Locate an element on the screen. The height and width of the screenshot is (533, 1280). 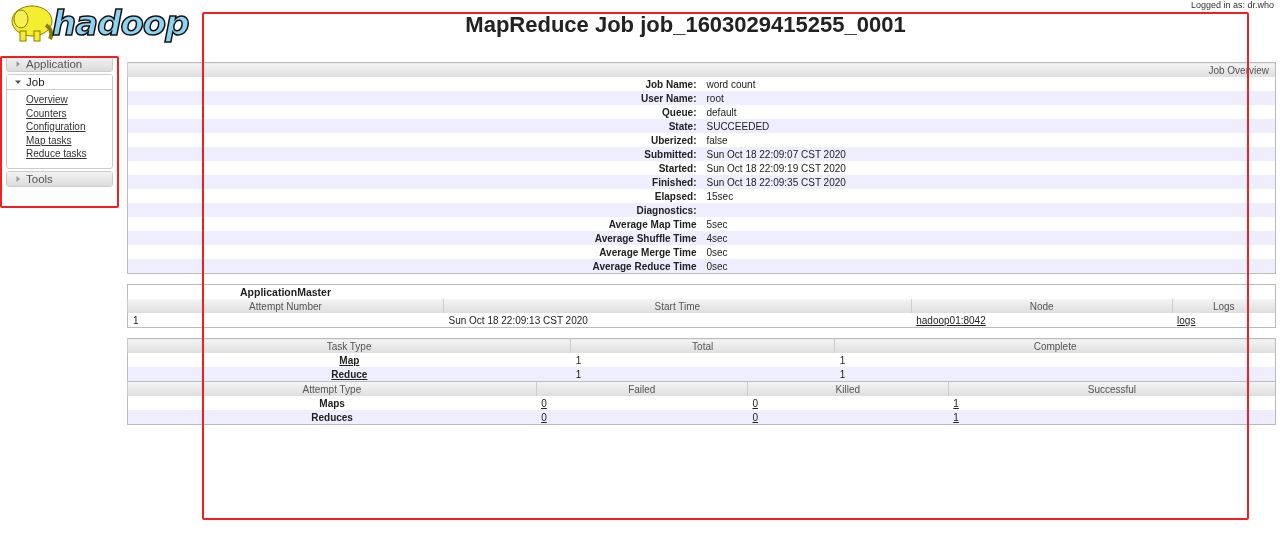
field-label: Started: is located at coordinates (414, 168).